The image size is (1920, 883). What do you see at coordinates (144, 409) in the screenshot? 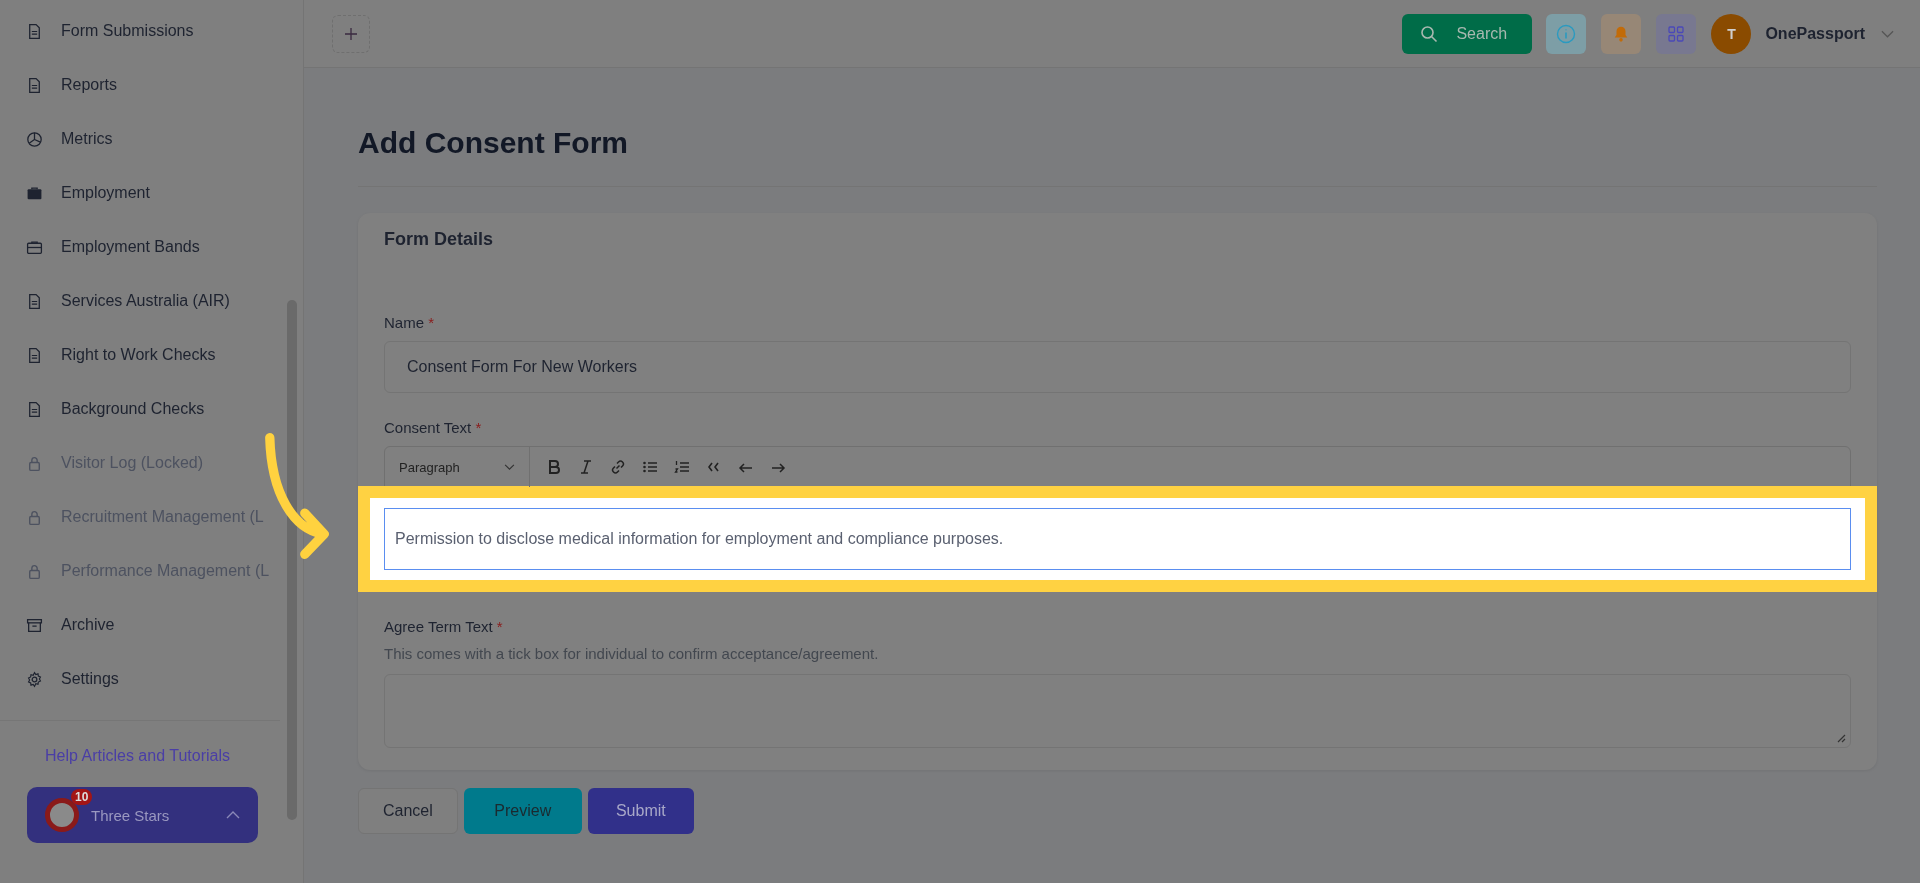
I see `sidebar-item: Background Checks` at bounding box center [144, 409].